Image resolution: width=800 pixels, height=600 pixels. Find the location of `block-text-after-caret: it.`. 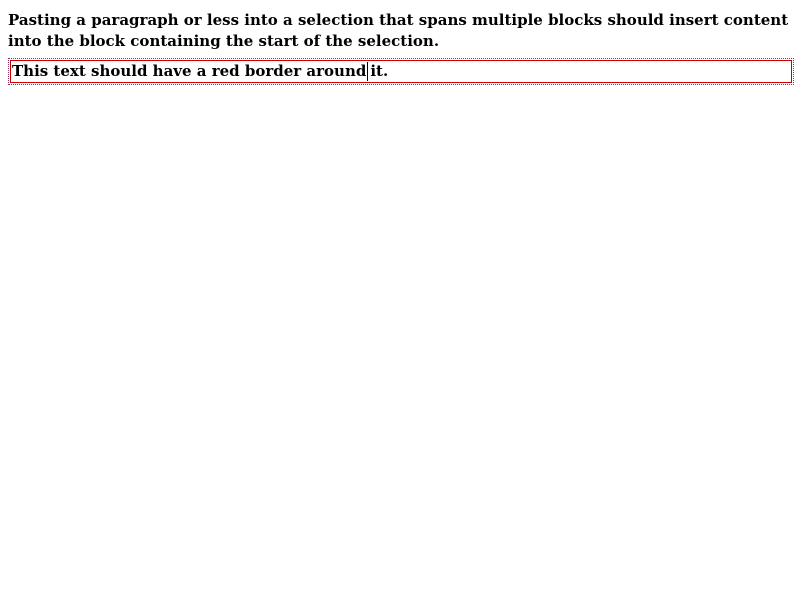

block-text-after-caret: it. is located at coordinates (379, 71).